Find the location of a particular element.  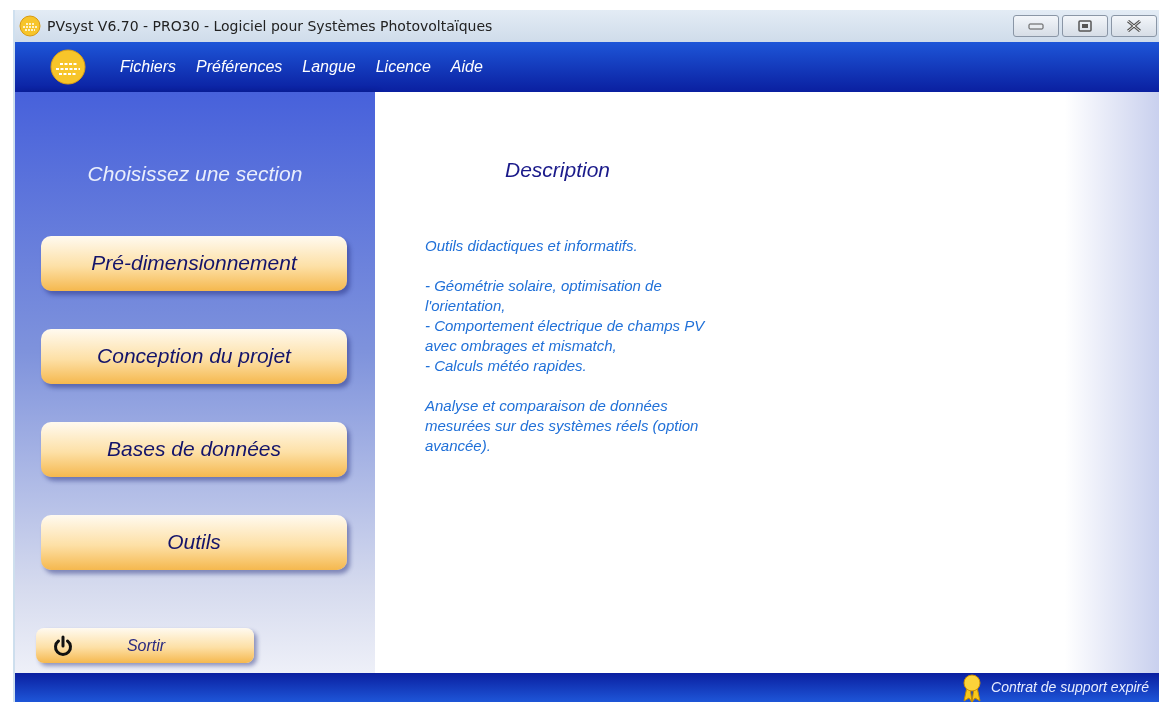

menu-item: Langue is located at coordinates (329, 67).